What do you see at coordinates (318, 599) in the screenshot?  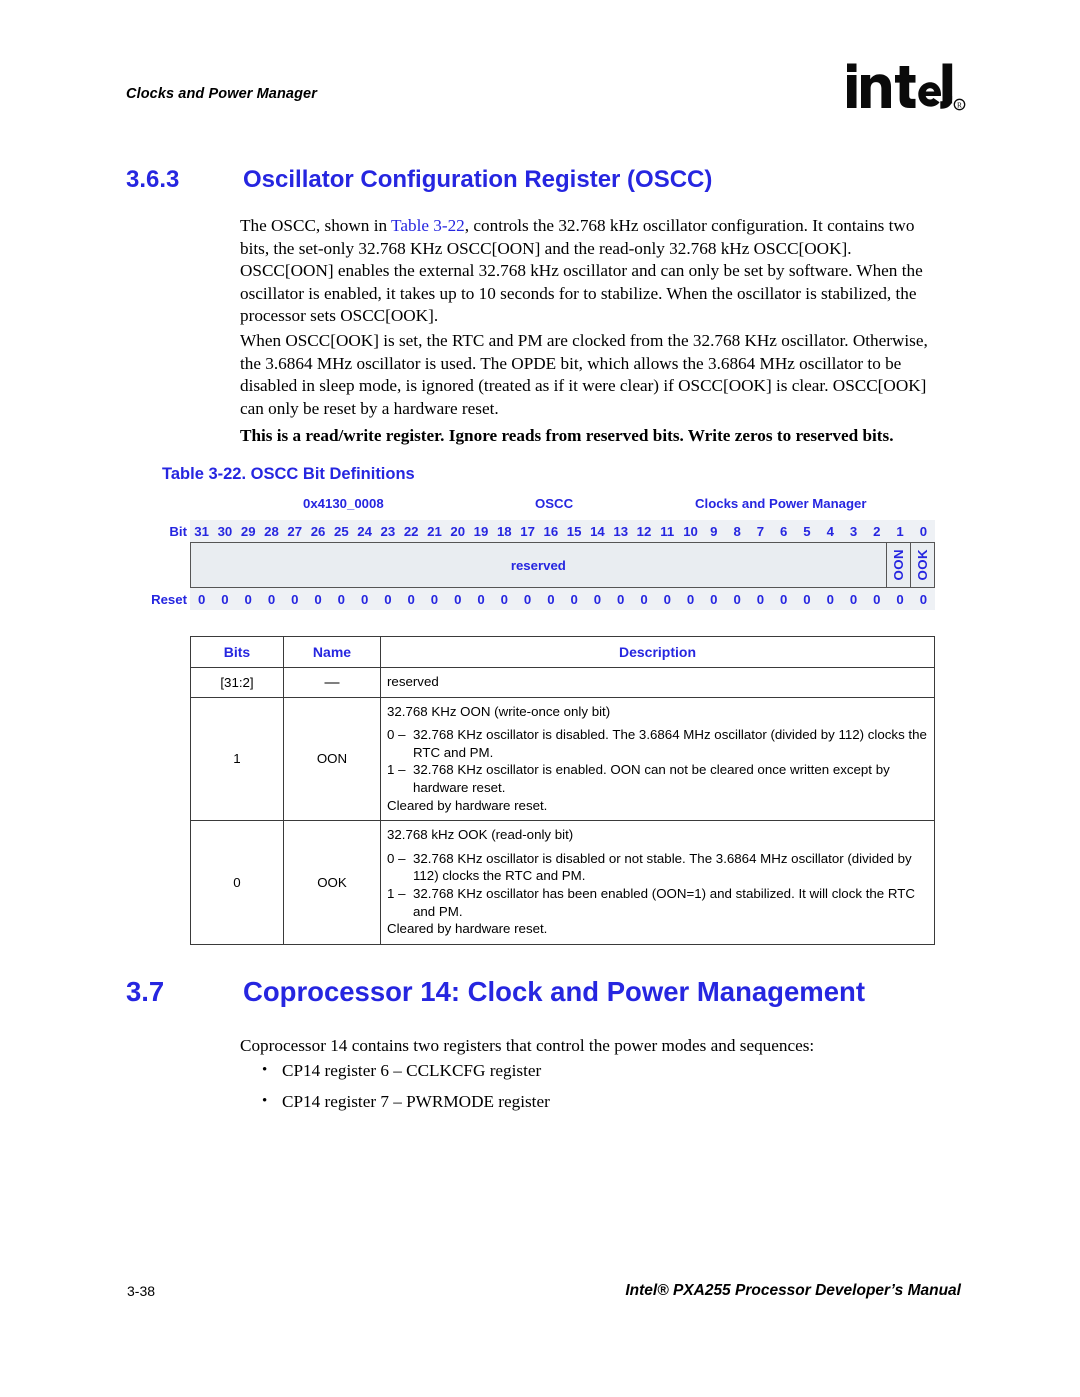 I see `reset-value-bit-26: 0` at bounding box center [318, 599].